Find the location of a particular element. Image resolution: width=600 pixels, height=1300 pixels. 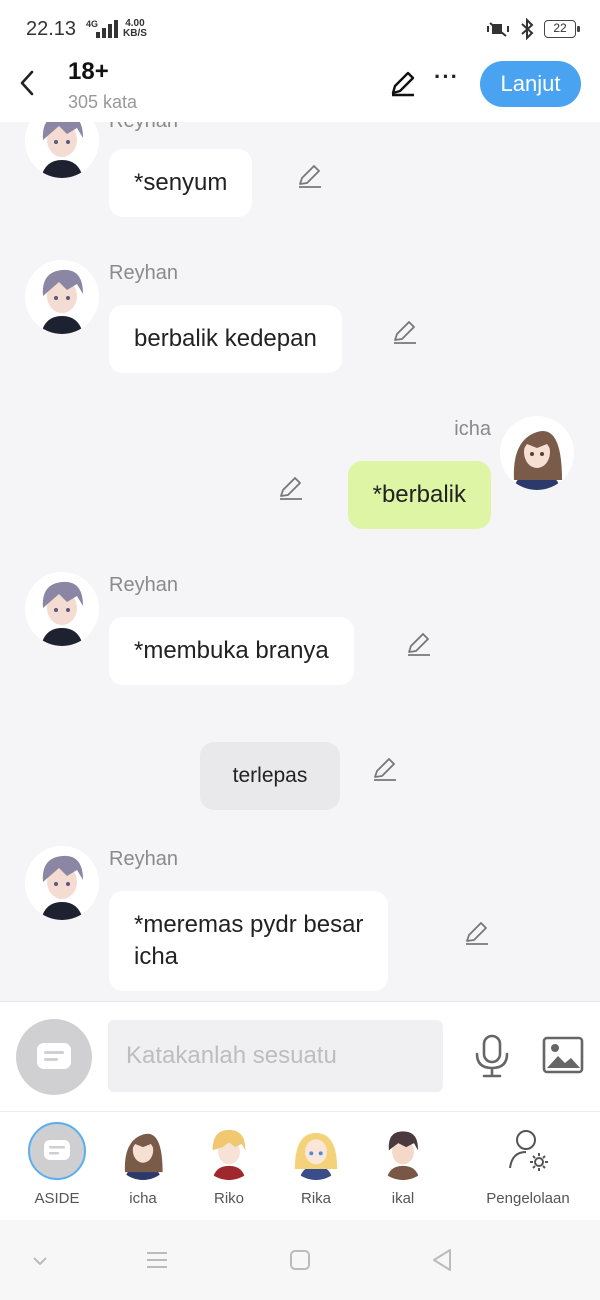

message-bubble-mine: *berbalik is located at coordinates (419, 495).